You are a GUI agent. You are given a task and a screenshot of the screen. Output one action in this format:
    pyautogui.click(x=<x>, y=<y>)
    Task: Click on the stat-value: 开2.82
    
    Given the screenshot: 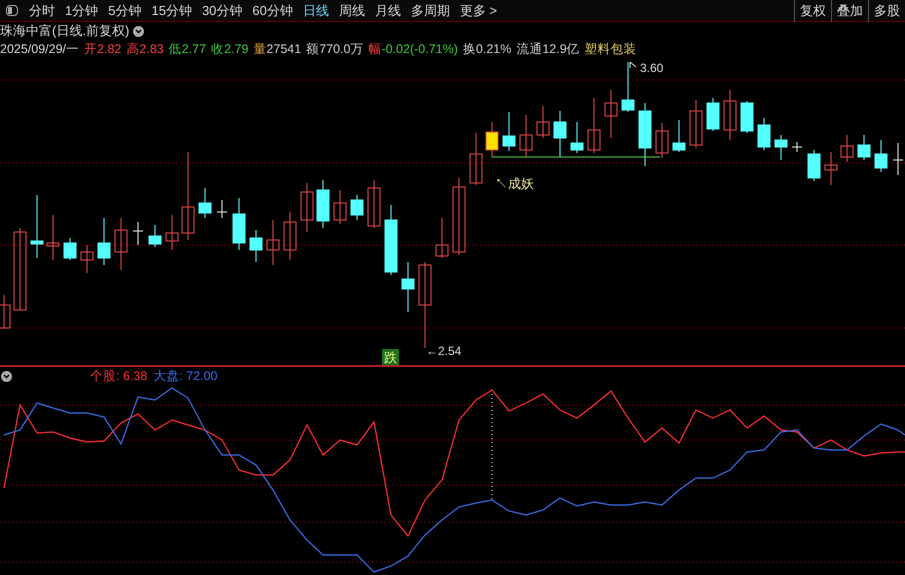 What is the action you would take?
    pyautogui.click(x=103, y=49)
    